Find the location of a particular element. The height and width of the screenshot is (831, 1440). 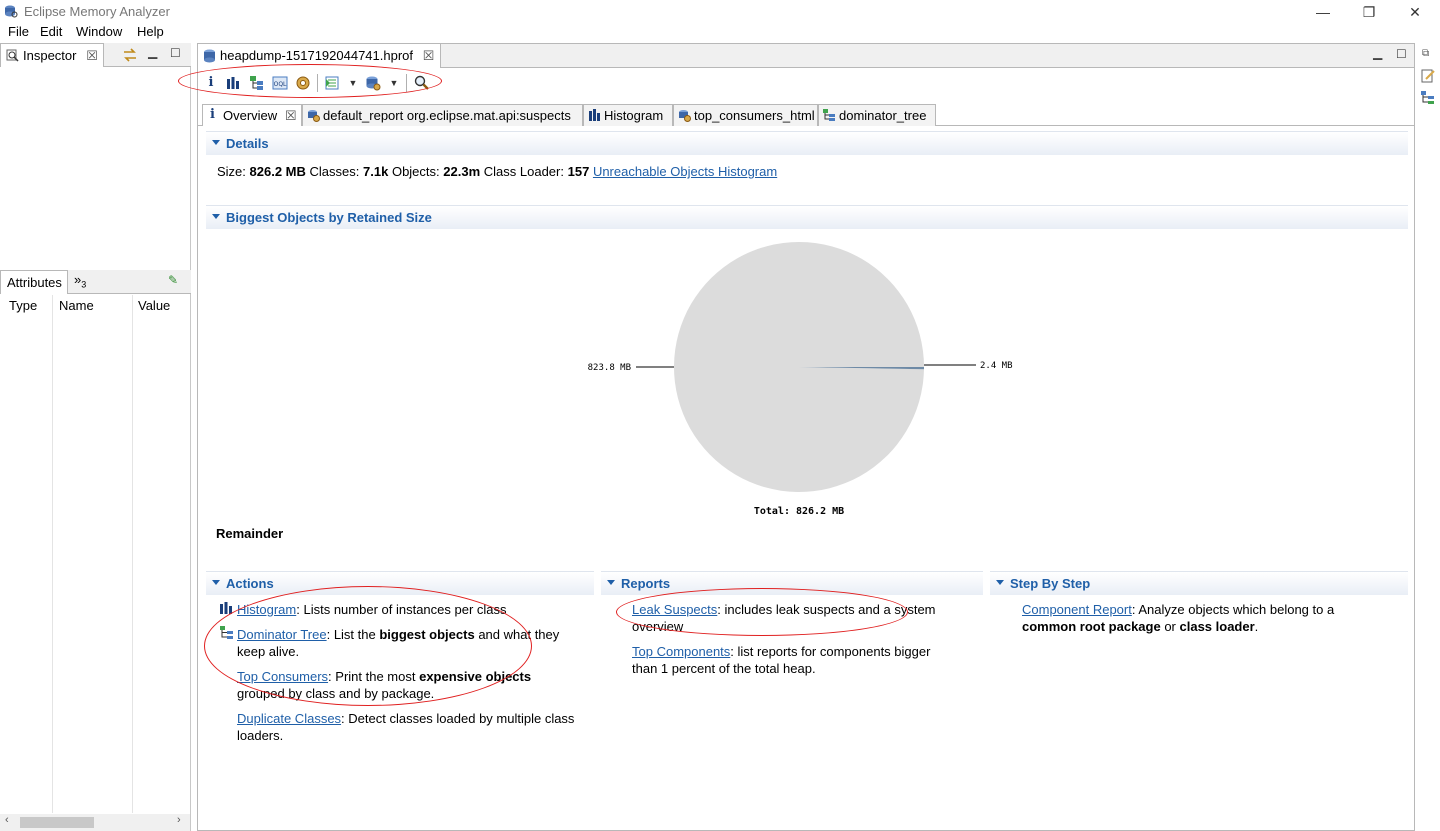

biggest-objects-section-header: Biggest Objects by Retained Size is located at coordinates (807, 217).